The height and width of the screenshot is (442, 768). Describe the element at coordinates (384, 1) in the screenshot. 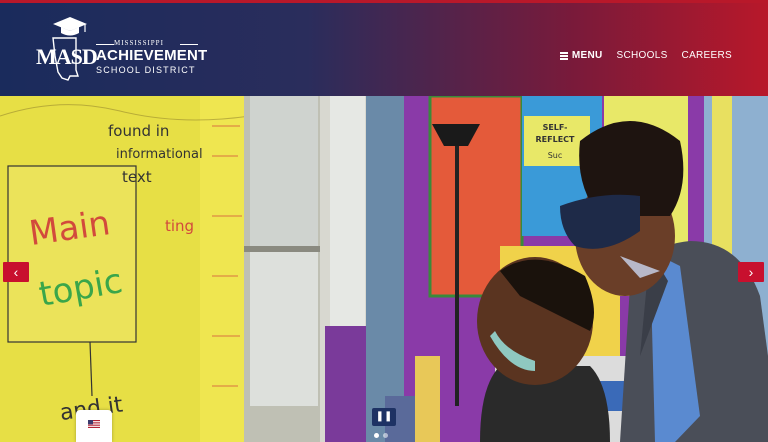

I see `header-accent-line` at that location.